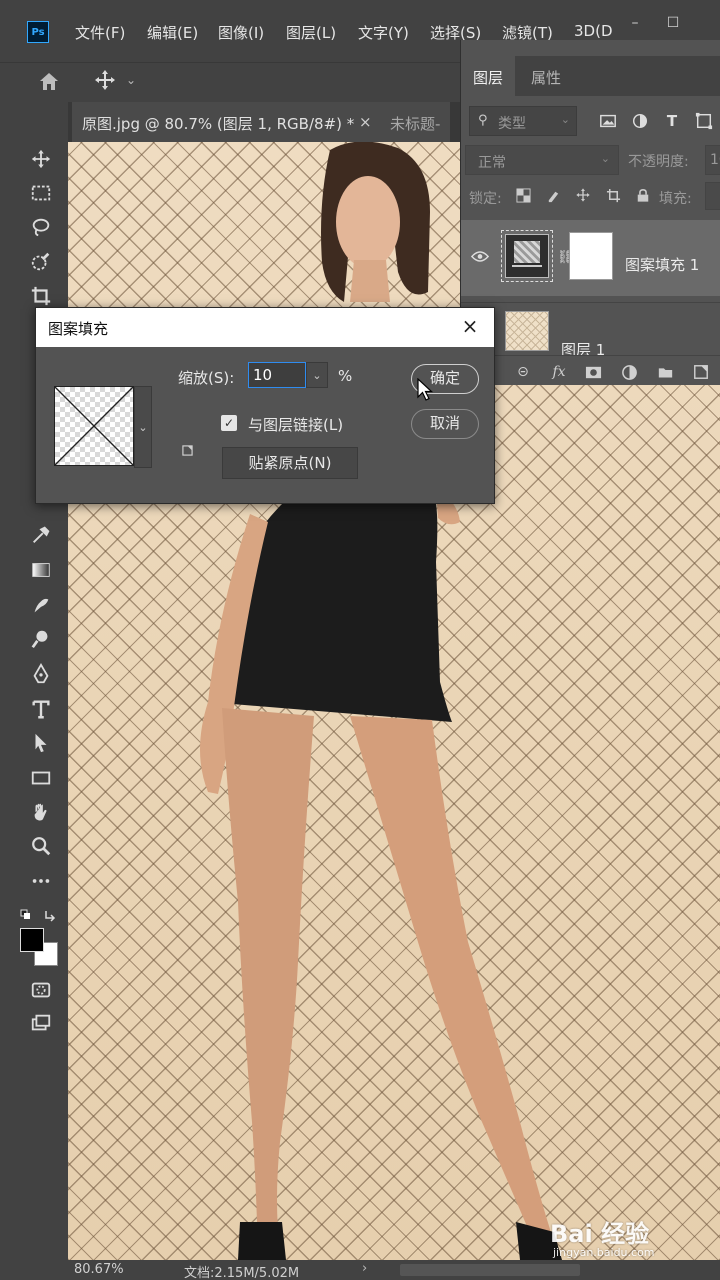 The height and width of the screenshot is (1280, 720). I want to click on filter-adjustment-icon, so click(640, 121).